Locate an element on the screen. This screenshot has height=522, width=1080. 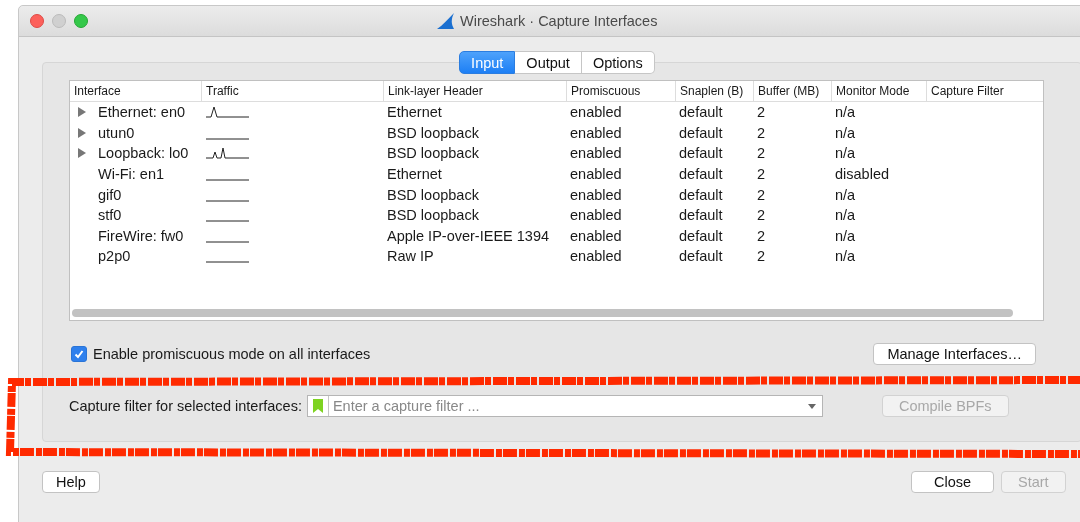
column-header: Capture Filter is located at coordinates (983, 91).